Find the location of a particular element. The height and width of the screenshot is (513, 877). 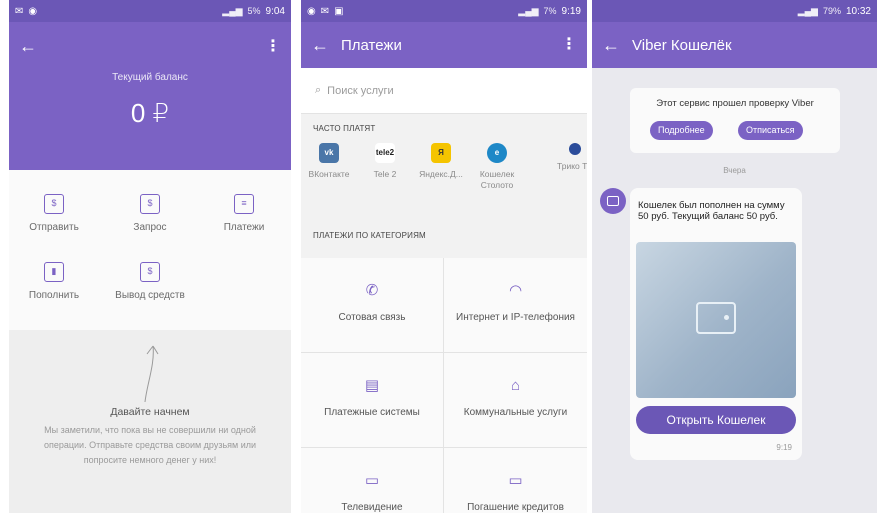

balance-header: ← ⋮ Текущий баланс 0 ₽ is located at coordinates (150, 96).